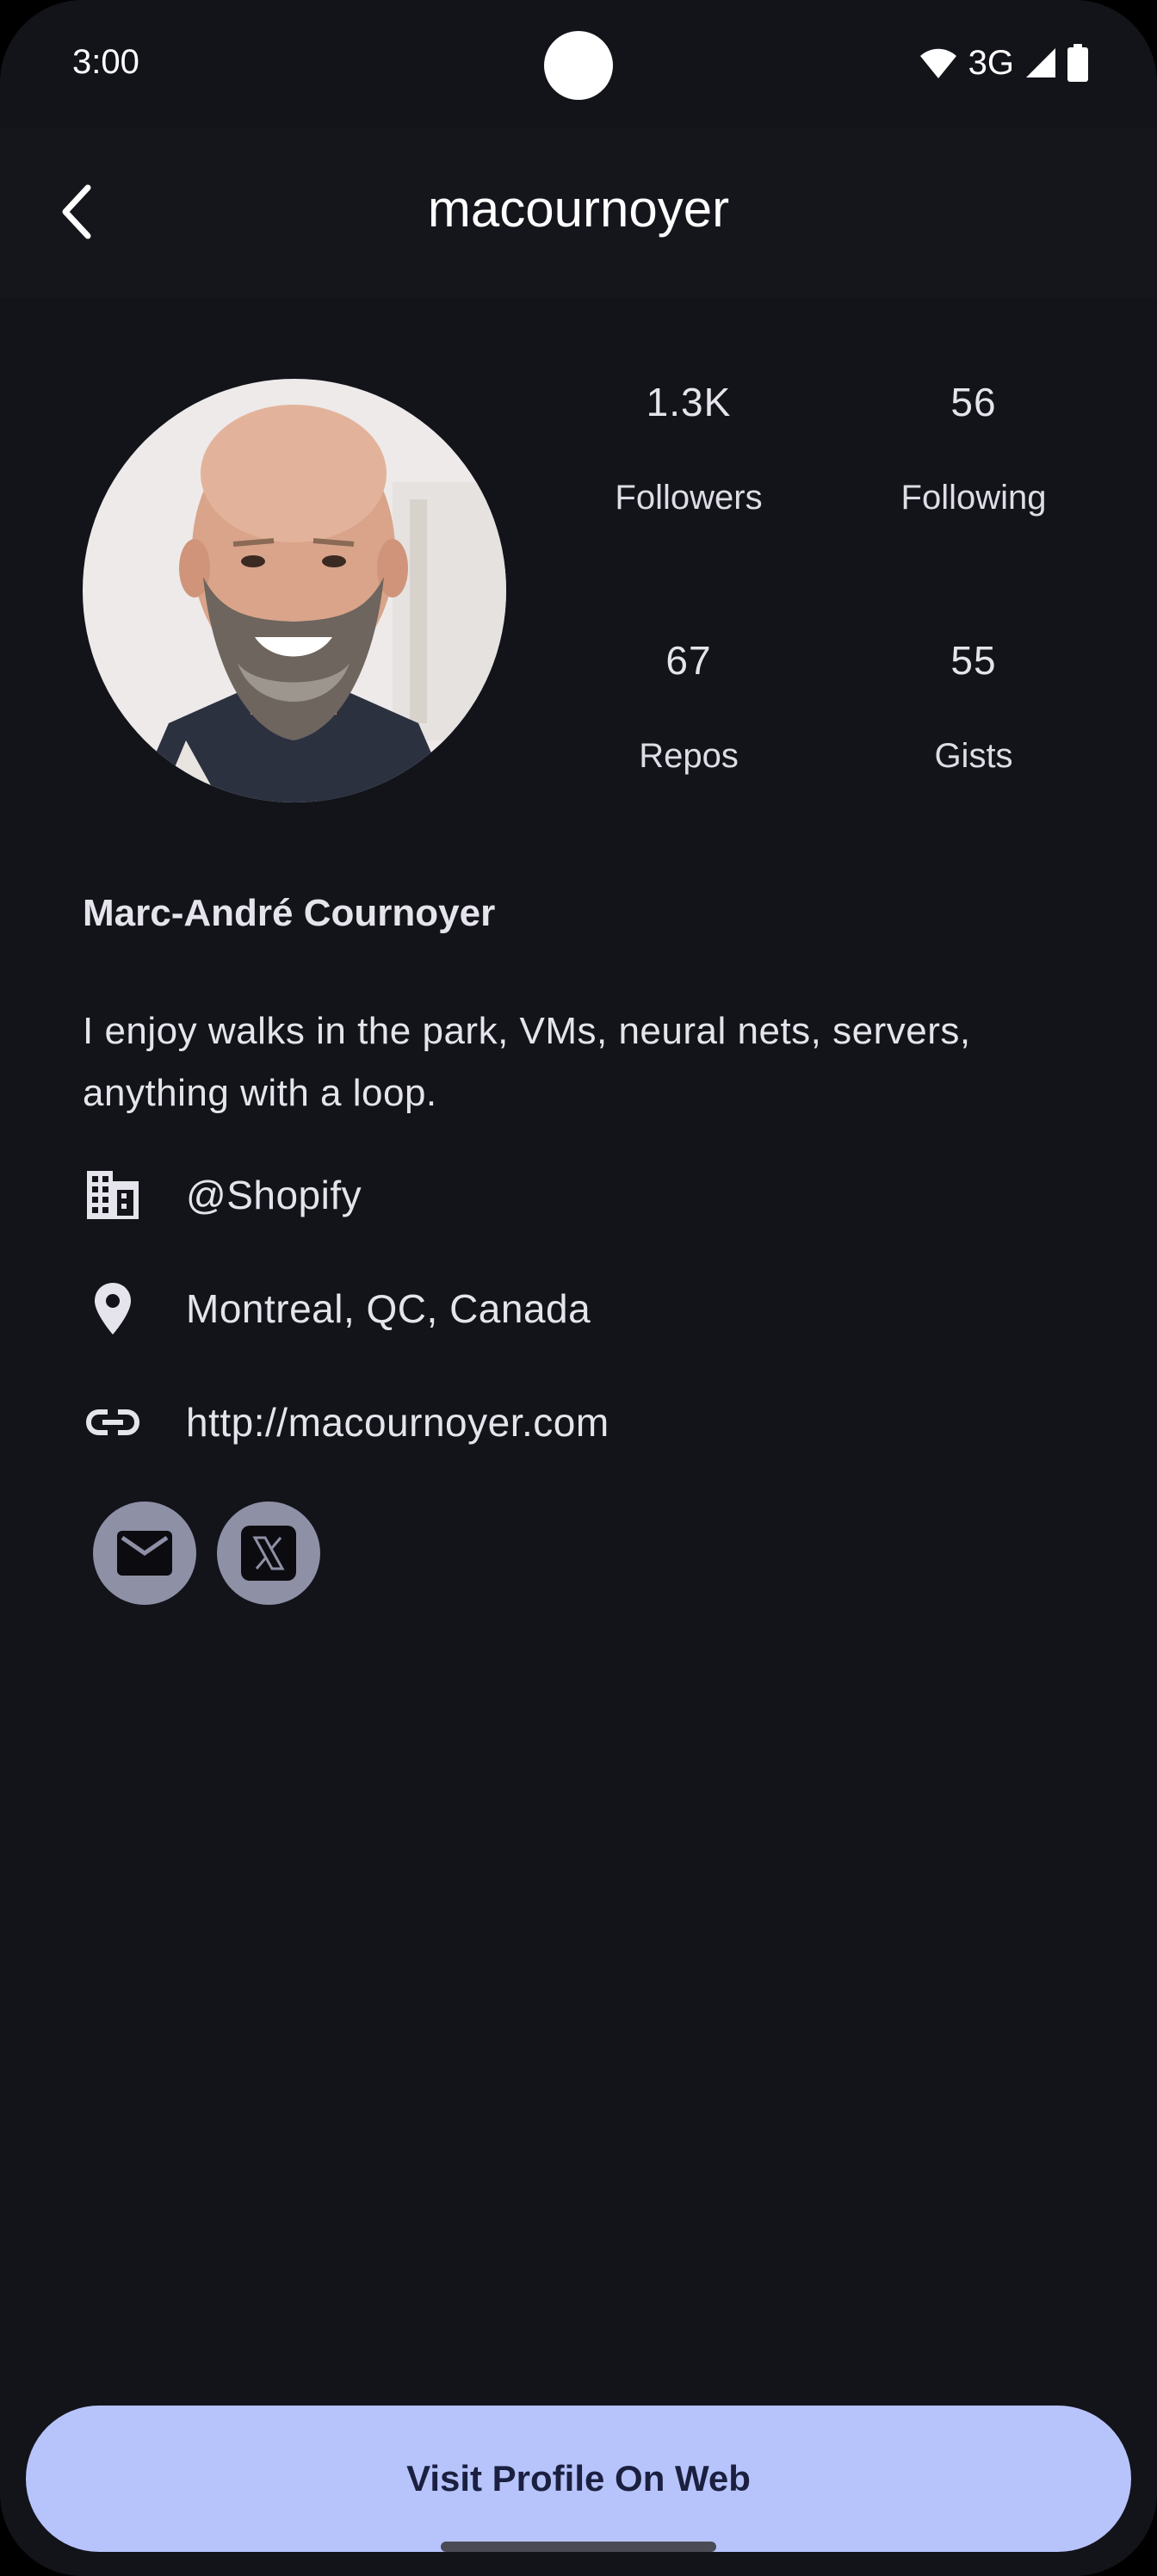 The height and width of the screenshot is (2576, 1157). Describe the element at coordinates (973, 402) in the screenshot. I see `stat-value: 56` at that location.